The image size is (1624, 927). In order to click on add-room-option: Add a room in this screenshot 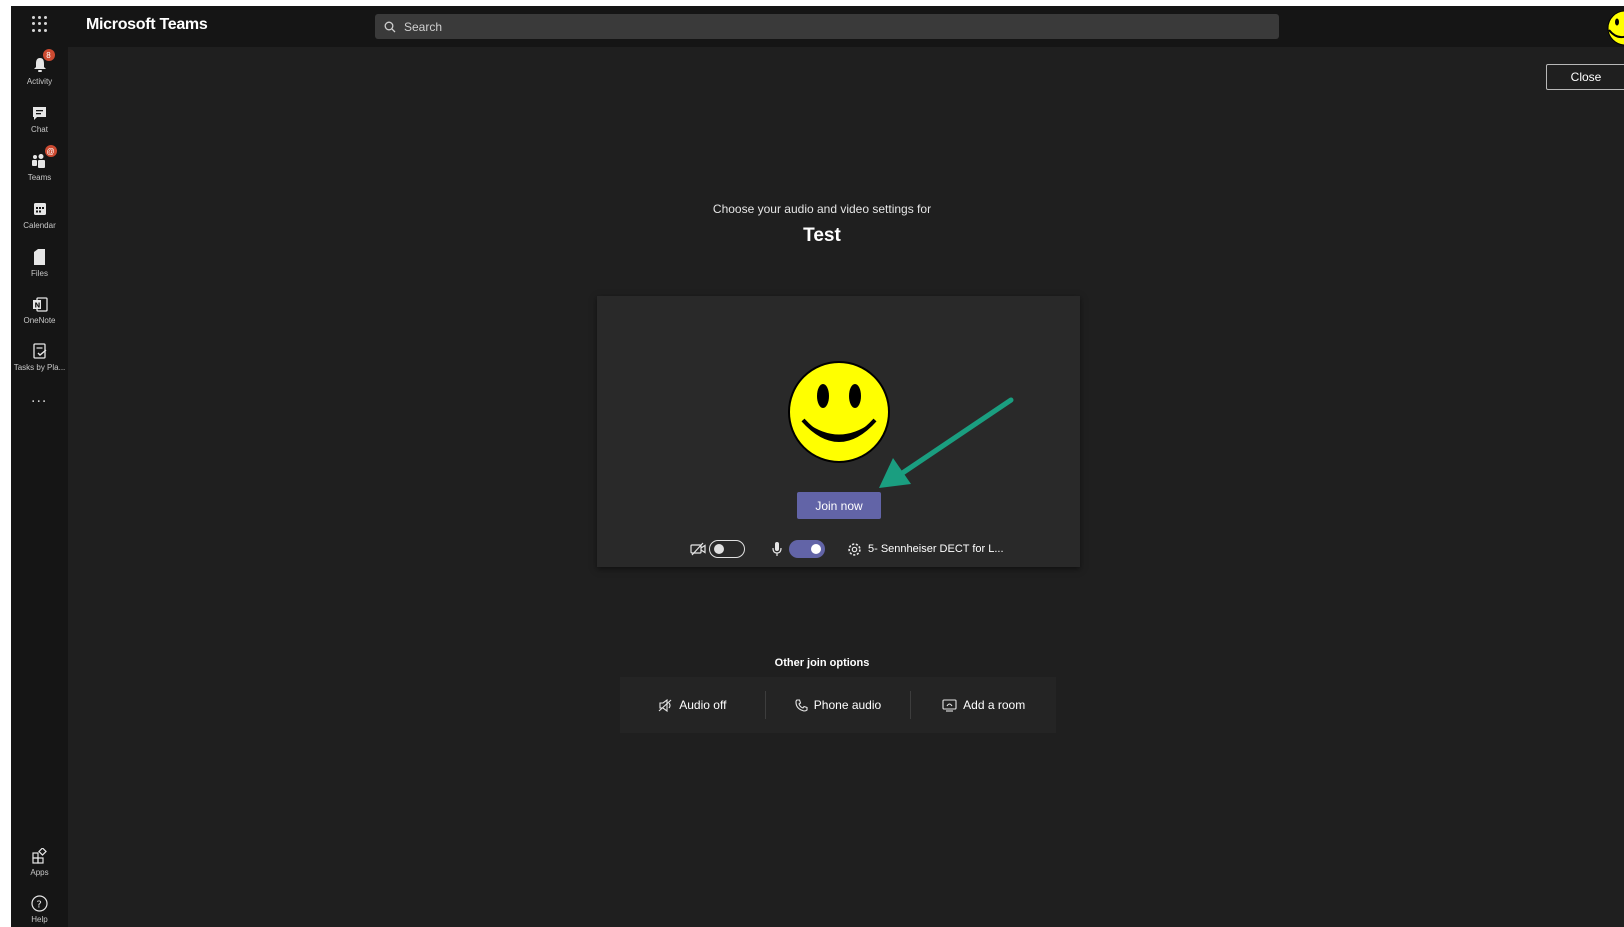, I will do `click(983, 705)`.